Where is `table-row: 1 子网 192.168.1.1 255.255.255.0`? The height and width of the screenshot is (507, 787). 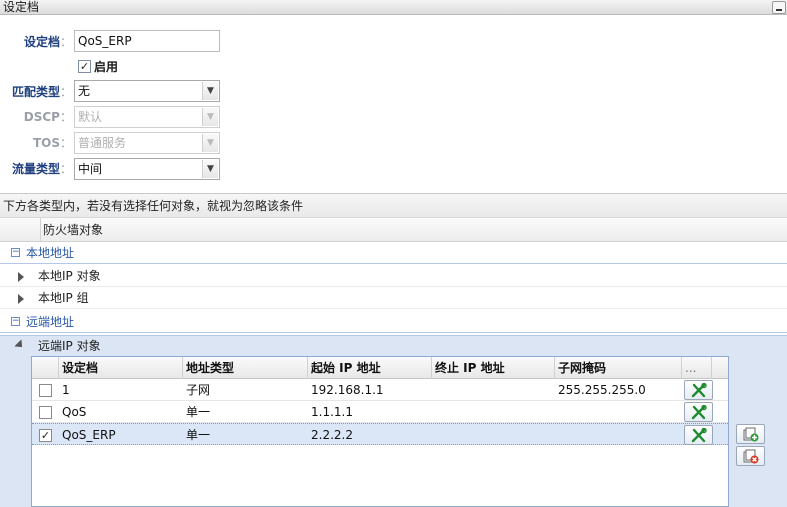 table-row: 1 子网 192.168.1.1 255.255.255.0 is located at coordinates (380, 390).